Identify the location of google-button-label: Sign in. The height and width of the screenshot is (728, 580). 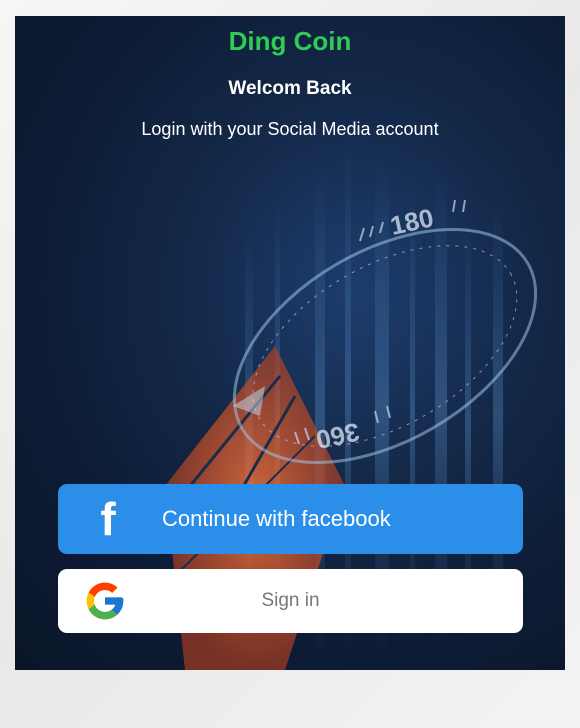
(290, 600).